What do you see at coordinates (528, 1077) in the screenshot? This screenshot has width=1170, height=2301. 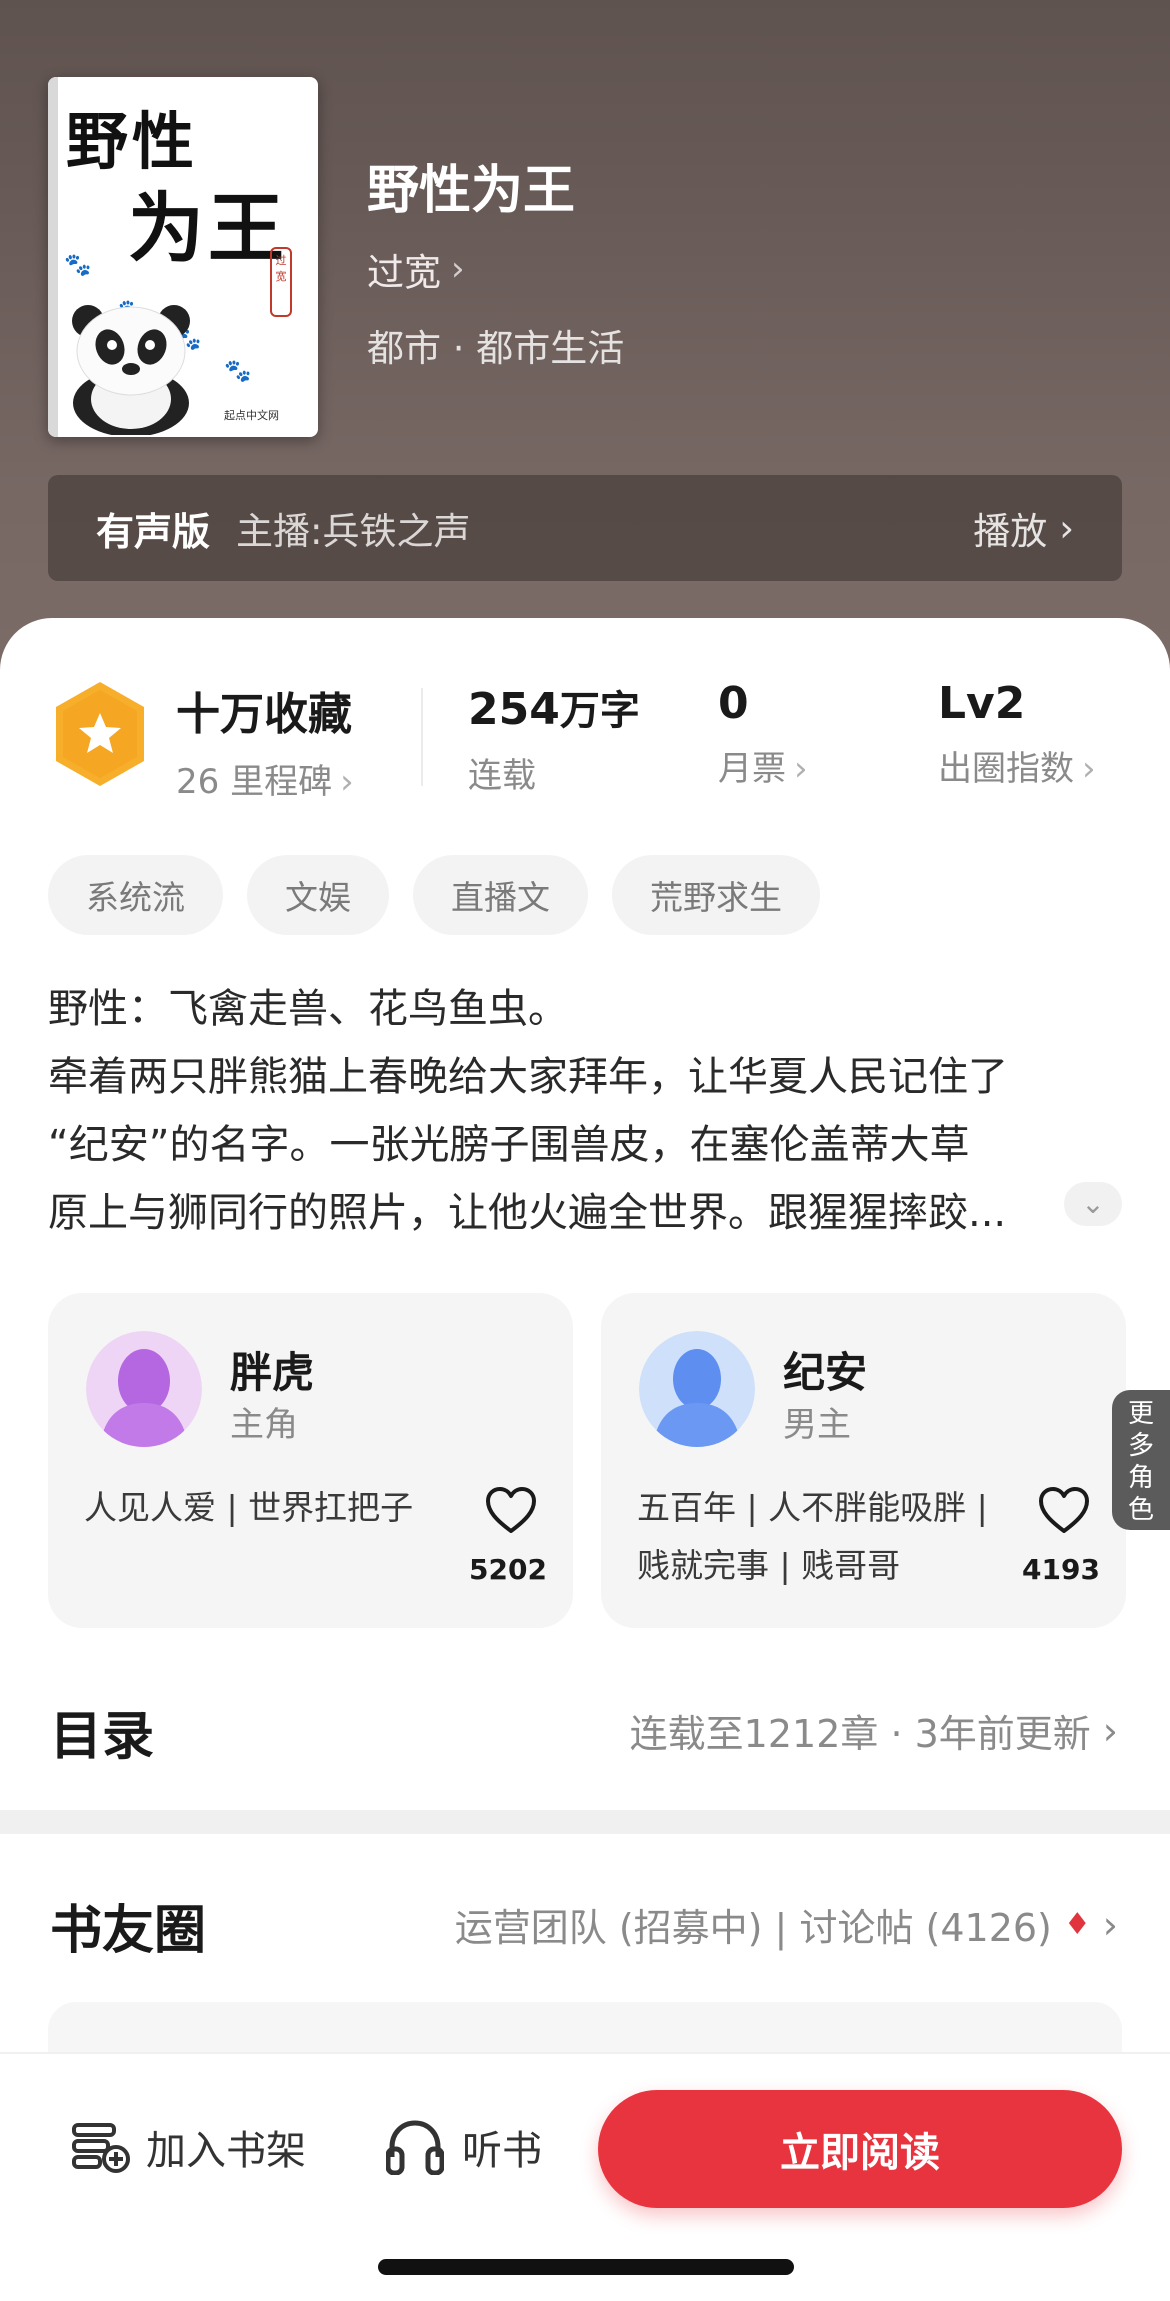 I see `synopsis-line: 牵着两只胖熊猫上春晚给大家拜年，让华夏人民记住了` at bounding box center [528, 1077].